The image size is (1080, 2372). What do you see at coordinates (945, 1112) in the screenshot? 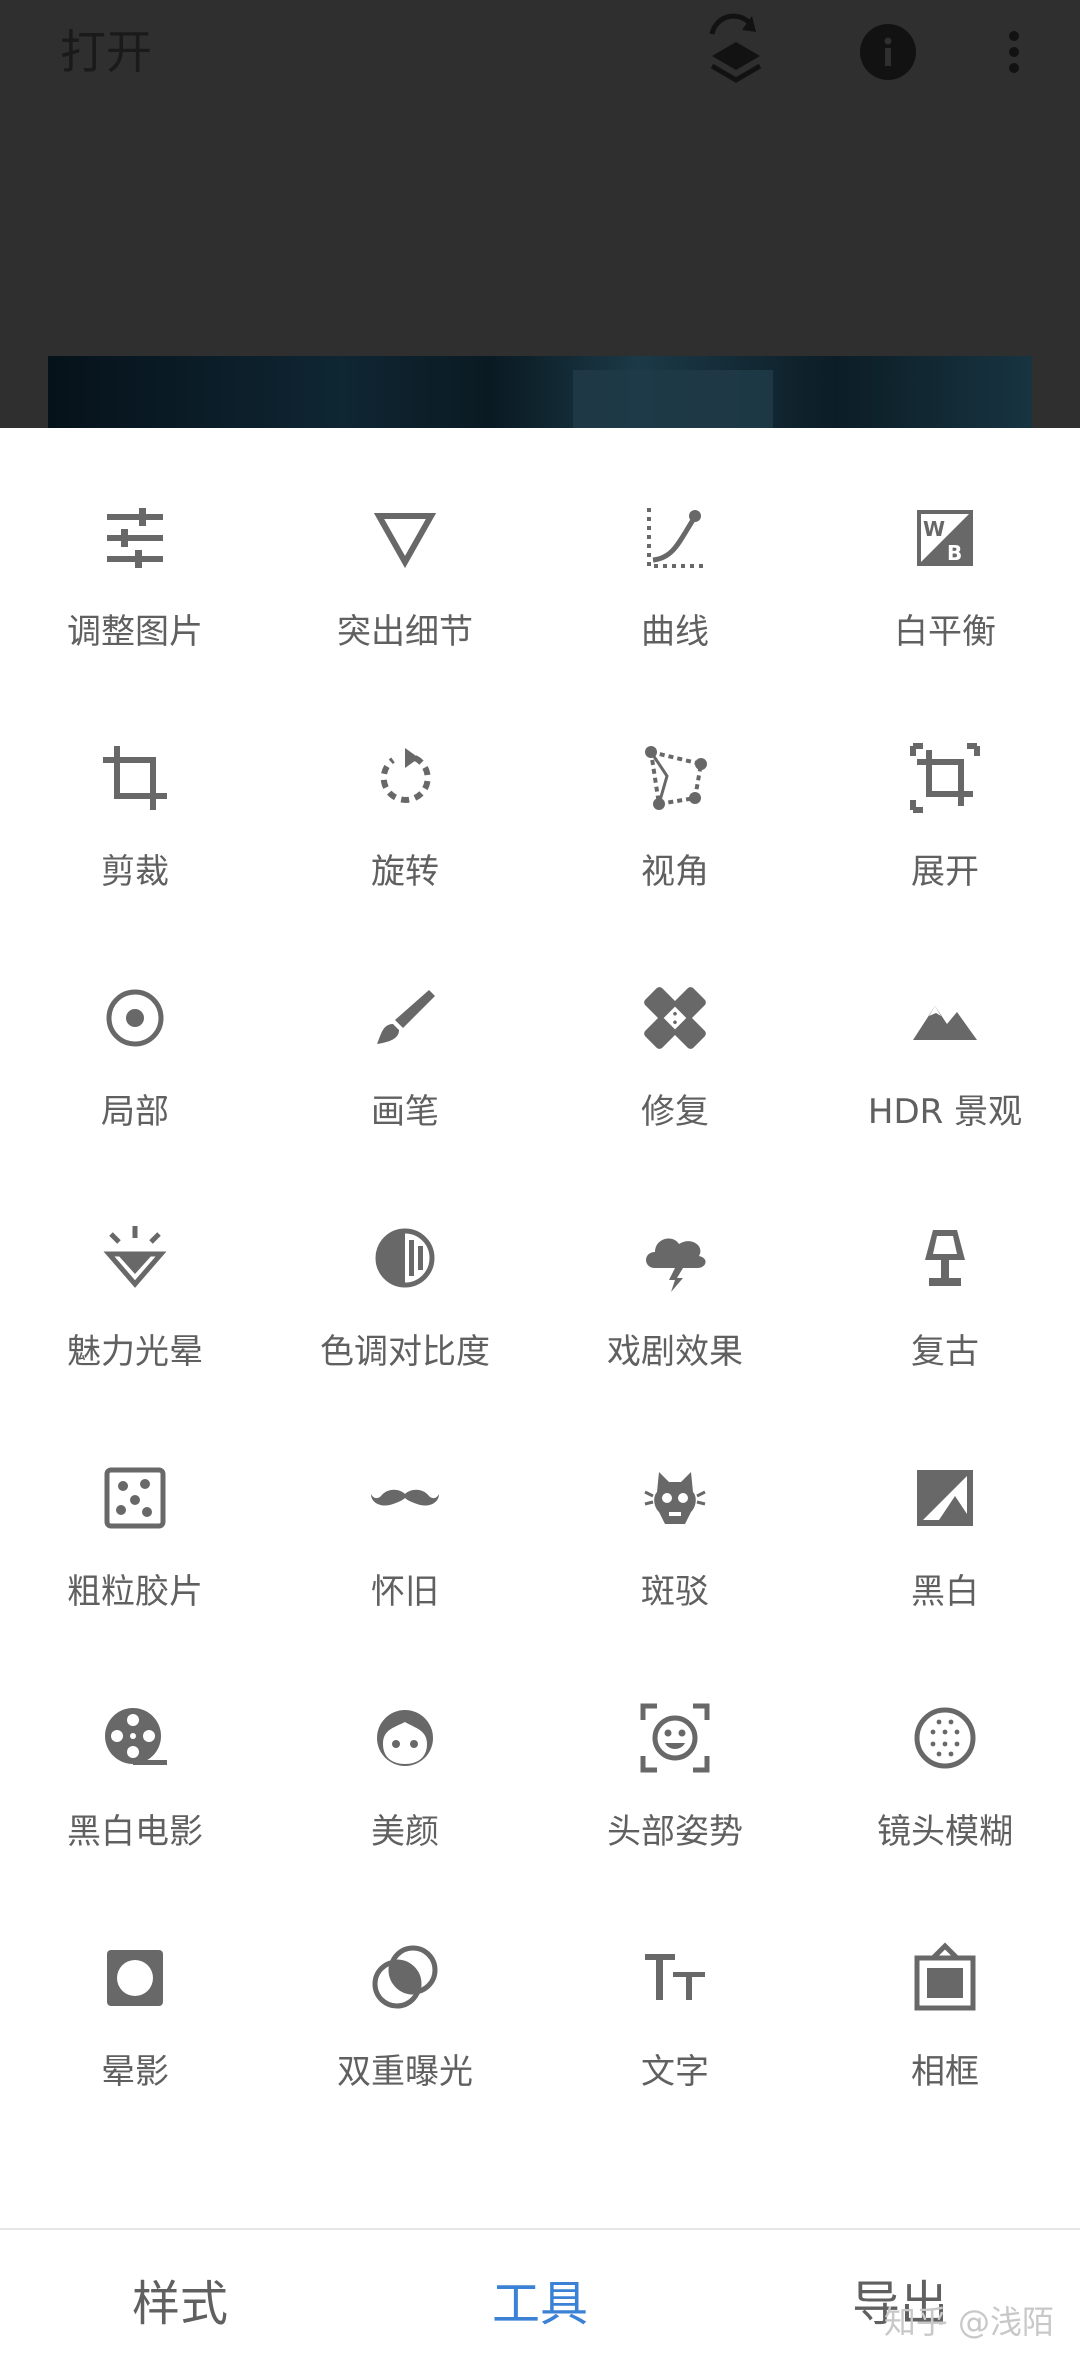
I see `tool-label: HDR 景观` at bounding box center [945, 1112].